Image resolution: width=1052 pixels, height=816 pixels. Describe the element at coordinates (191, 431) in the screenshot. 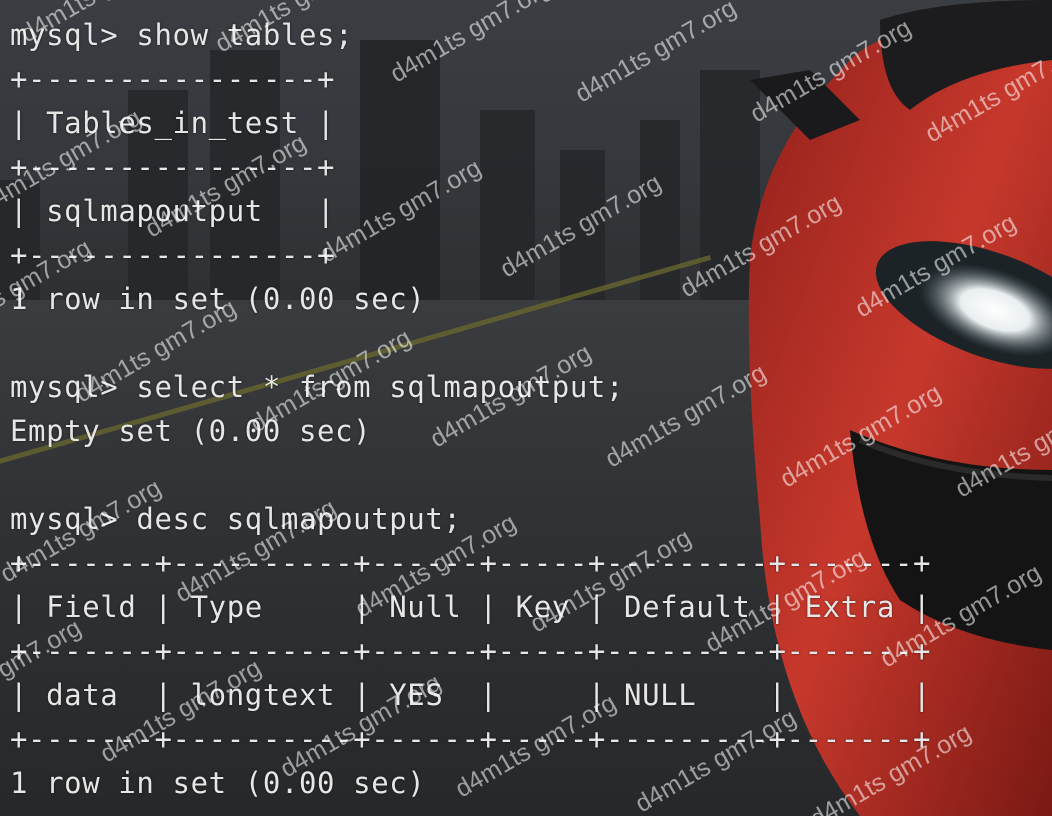

I see `result-summary: Empty set (0.00 sec)` at that location.